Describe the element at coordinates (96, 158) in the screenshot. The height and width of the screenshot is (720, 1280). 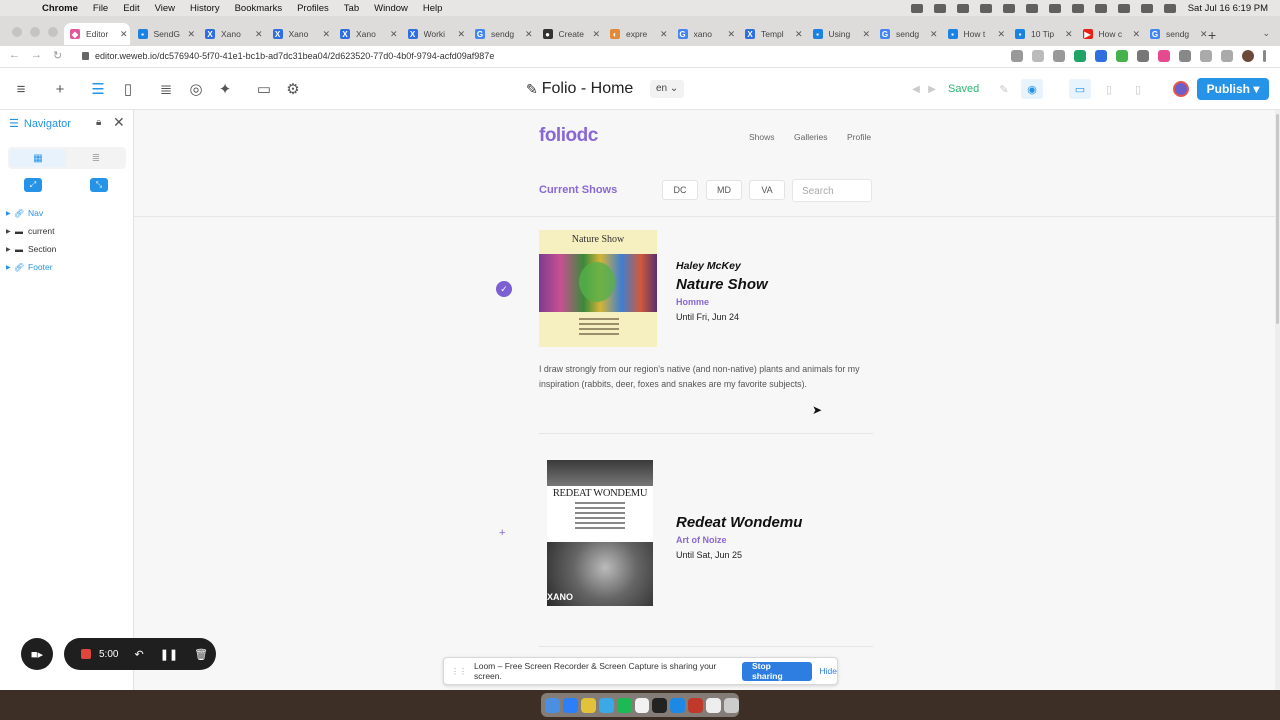
I see `data-tab-icon: ≣` at that location.